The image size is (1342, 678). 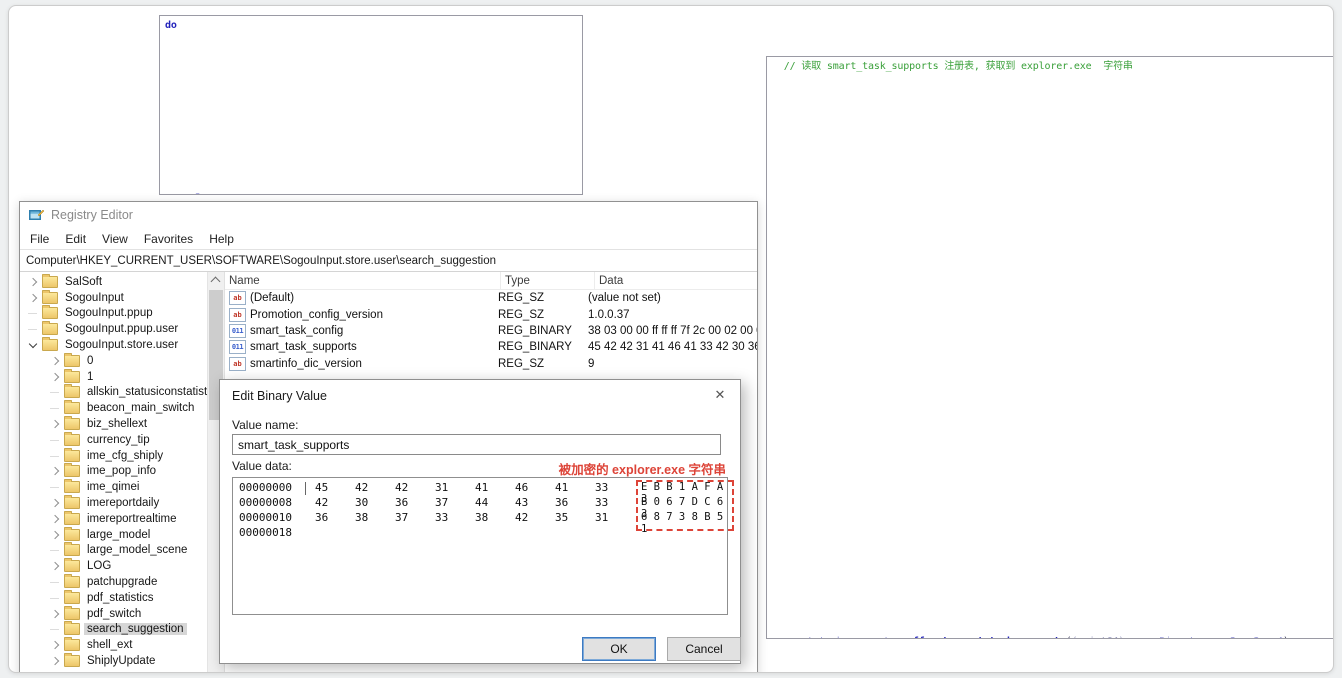 I want to click on tree-item-1: 1, so click(x=114, y=376).